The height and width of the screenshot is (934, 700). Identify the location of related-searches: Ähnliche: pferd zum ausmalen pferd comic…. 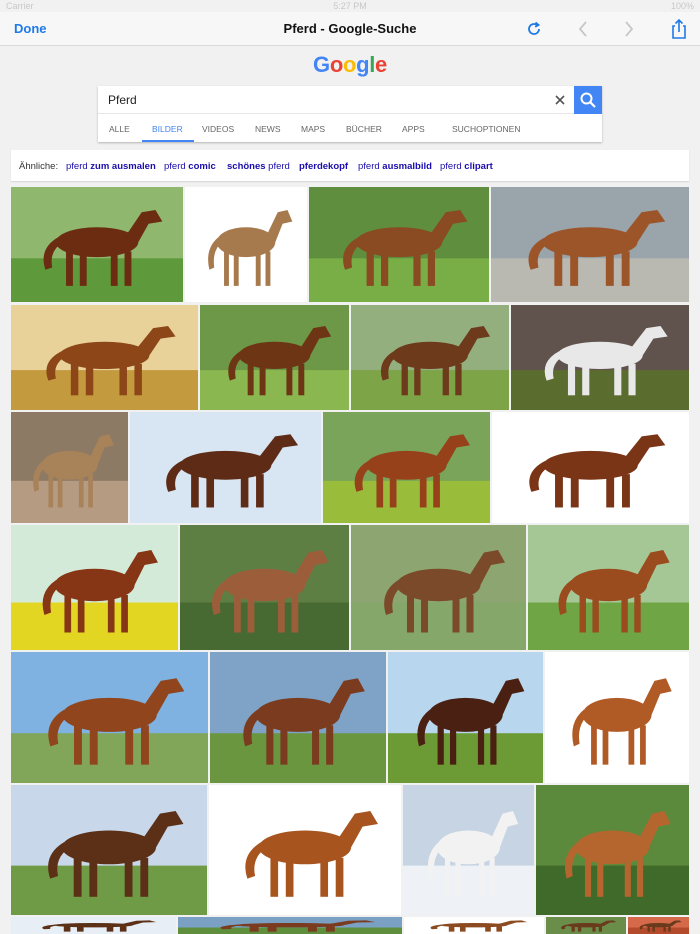
(350, 165).